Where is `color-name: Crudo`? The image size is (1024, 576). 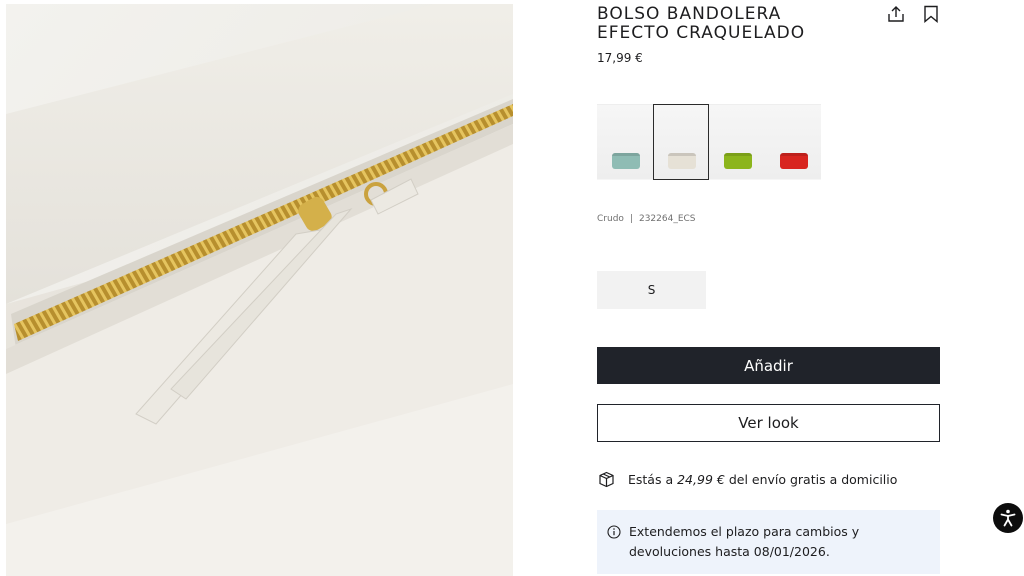
color-name: Crudo is located at coordinates (610, 219).